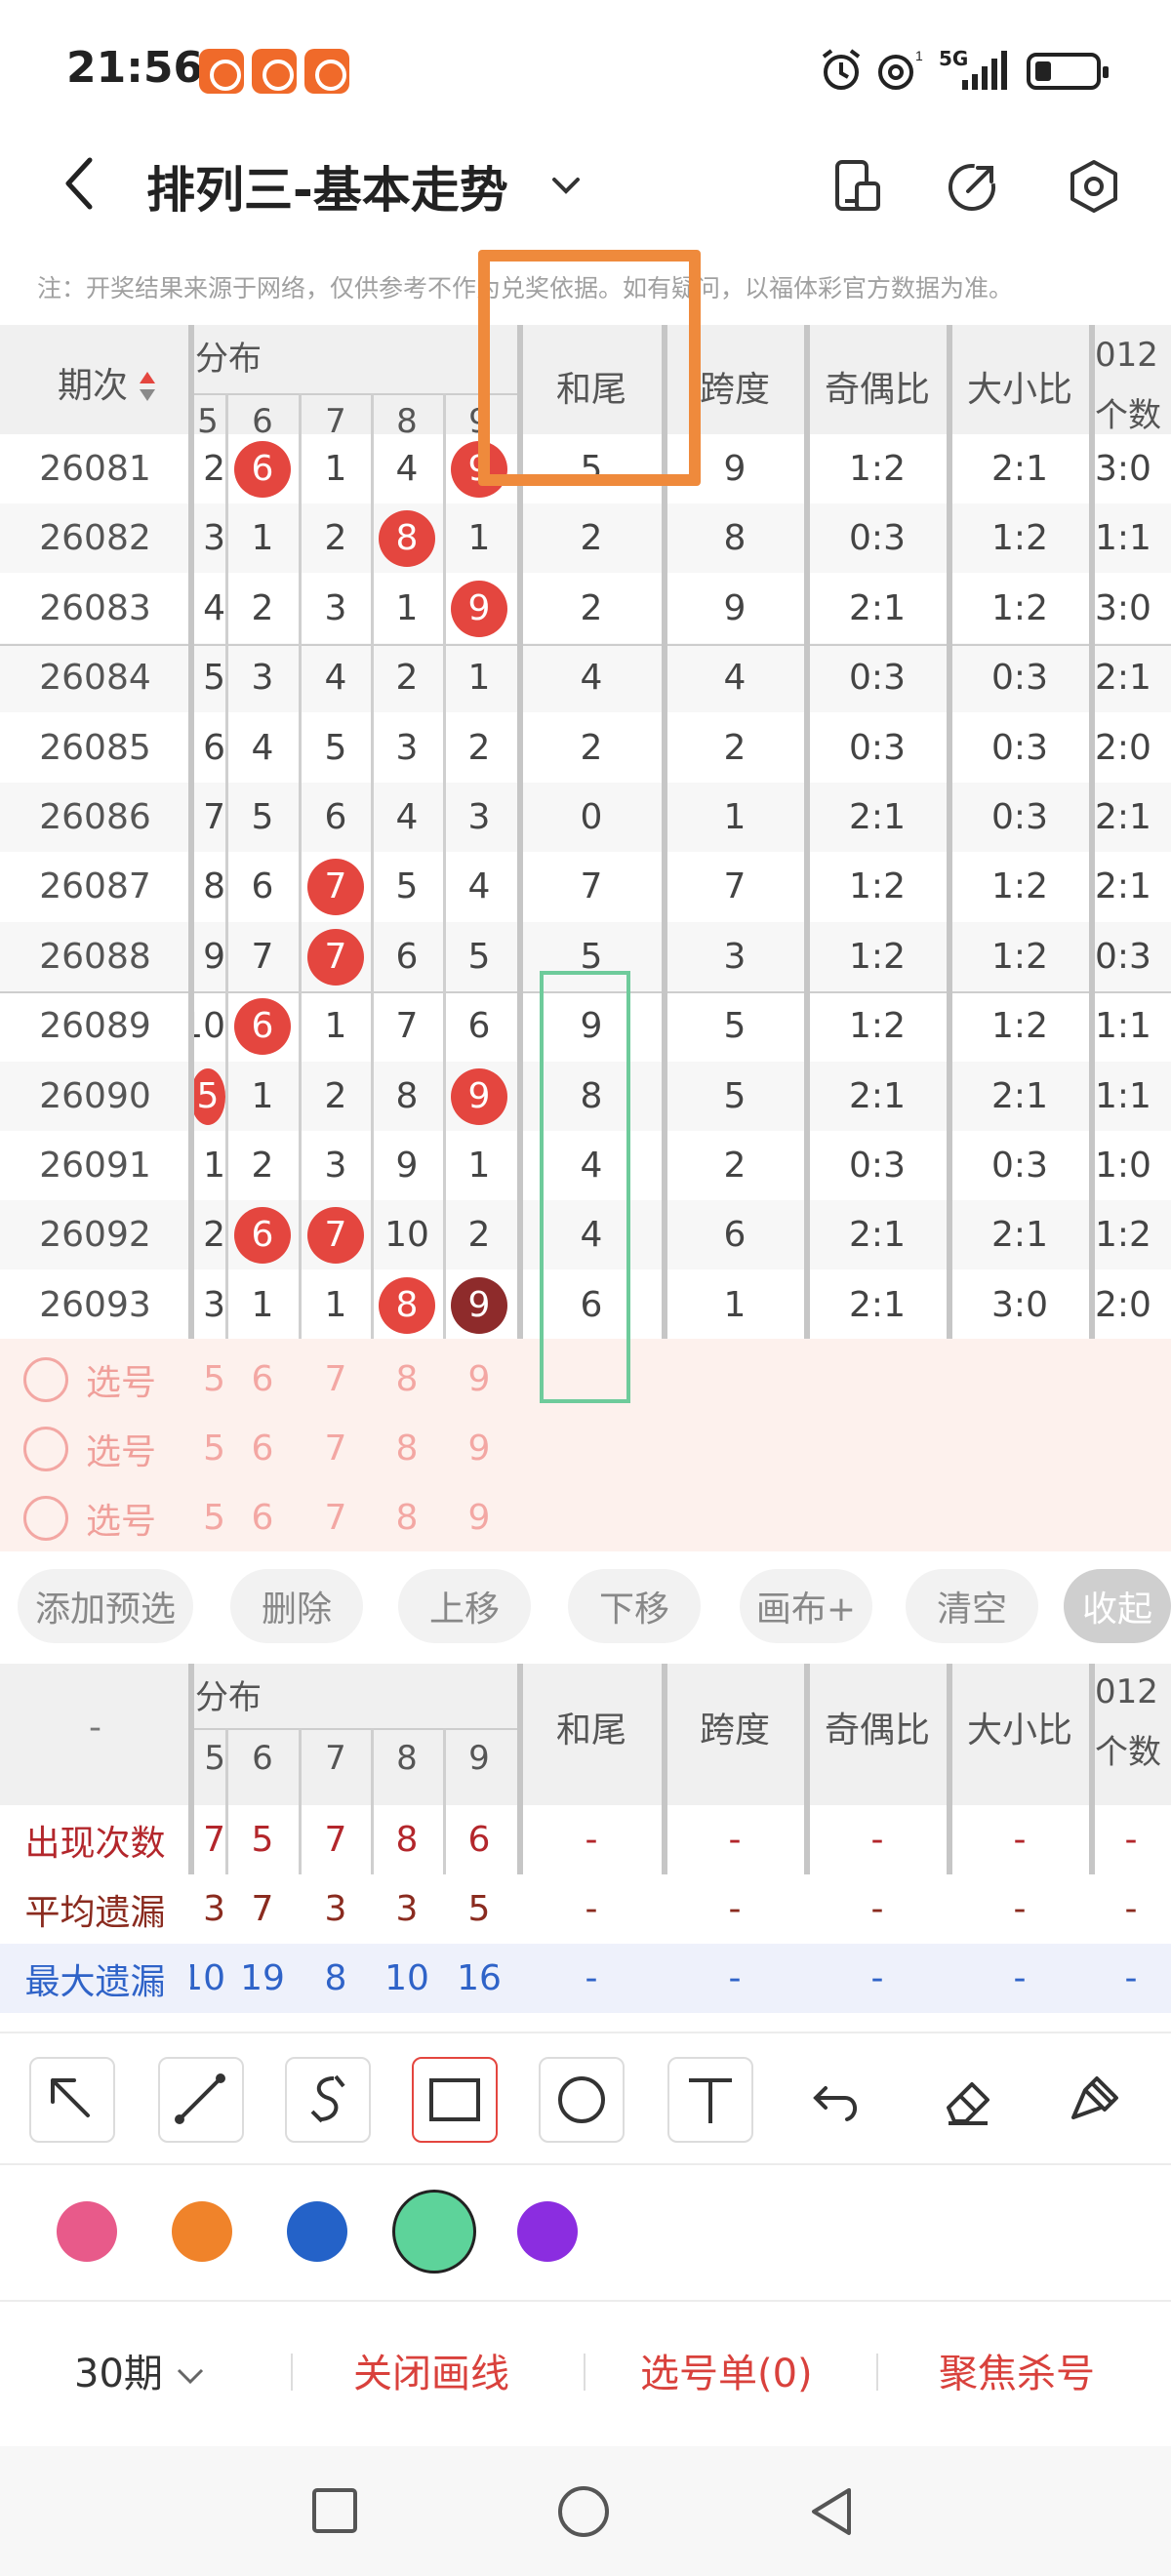 This screenshot has width=1171, height=2576. What do you see at coordinates (582, 2100) in the screenshot?
I see `circle-tool` at bounding box center [582, 2100].